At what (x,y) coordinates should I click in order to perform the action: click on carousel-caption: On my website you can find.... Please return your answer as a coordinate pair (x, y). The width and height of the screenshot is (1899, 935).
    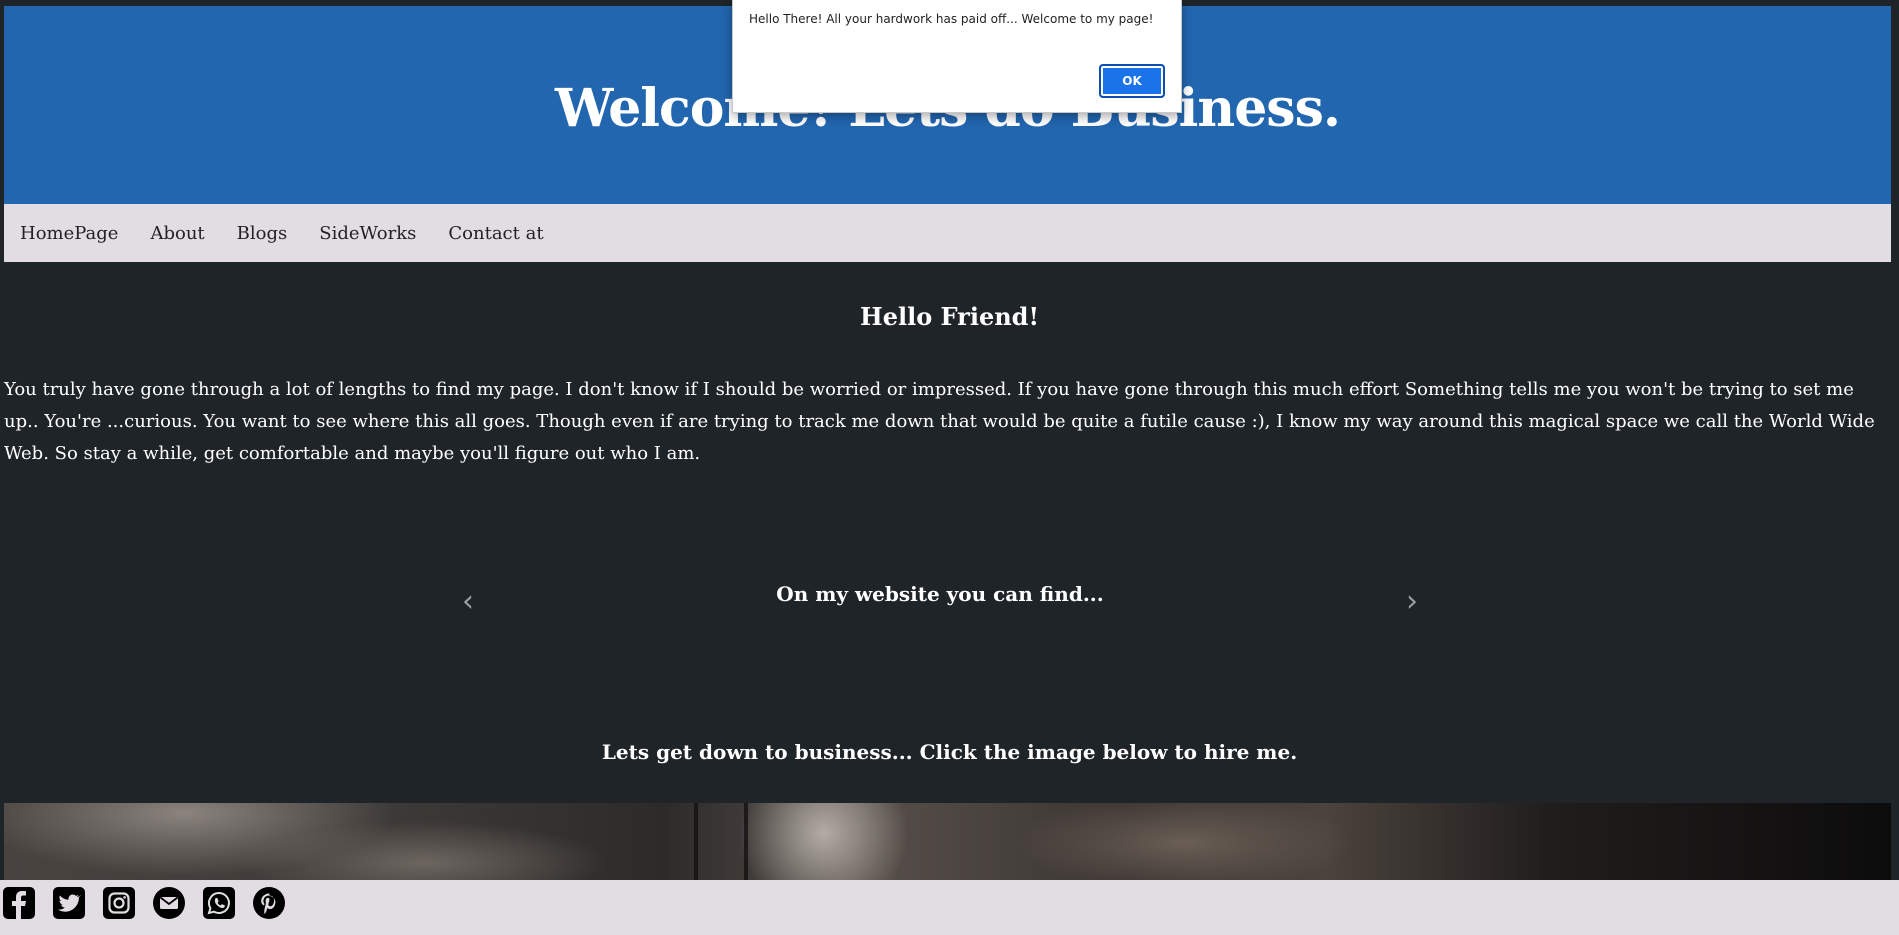
    Looking at the image, I should click on (940, 594).